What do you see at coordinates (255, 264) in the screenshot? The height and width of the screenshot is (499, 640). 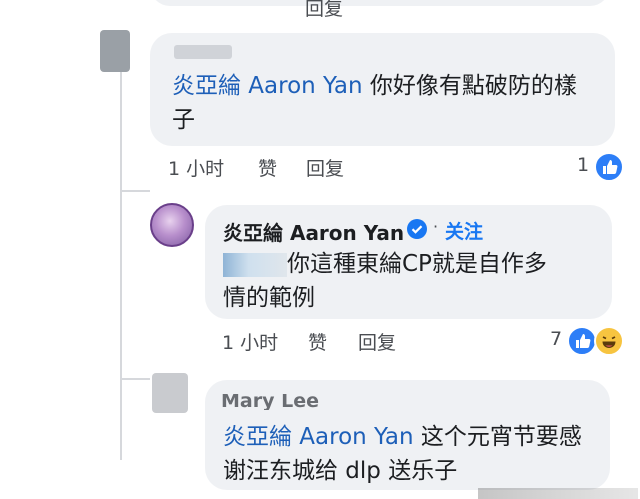 I see `mention-redacted` at bounding box center [255, 264].